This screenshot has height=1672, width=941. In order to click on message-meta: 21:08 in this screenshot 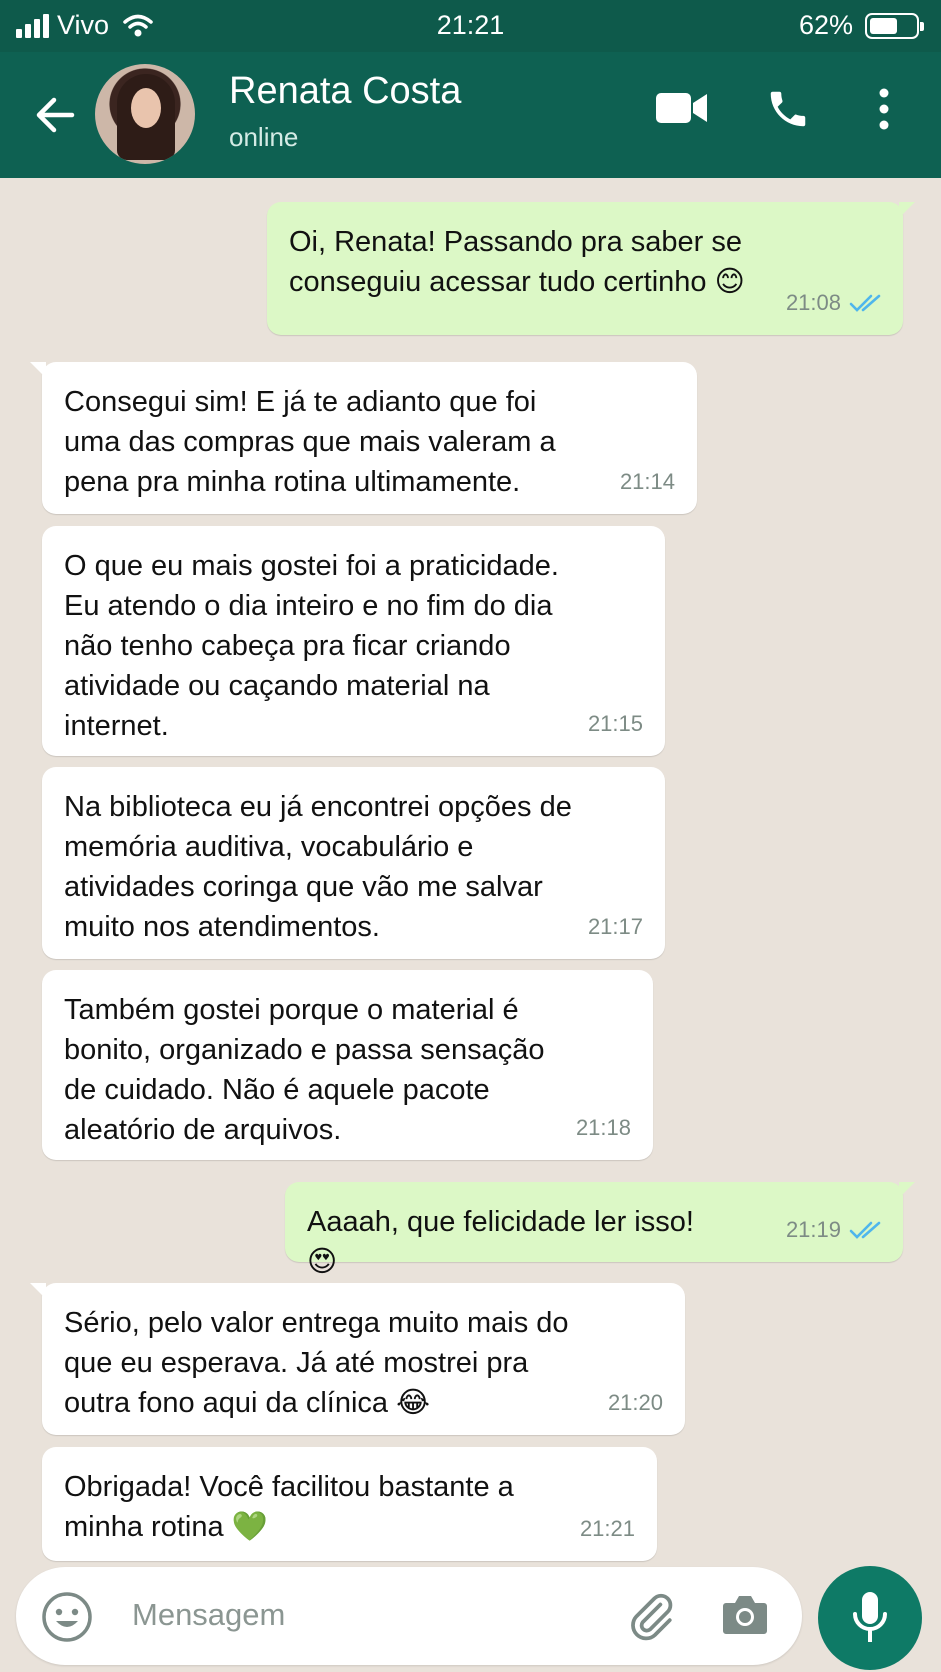, I will do `click(834, 303)`.